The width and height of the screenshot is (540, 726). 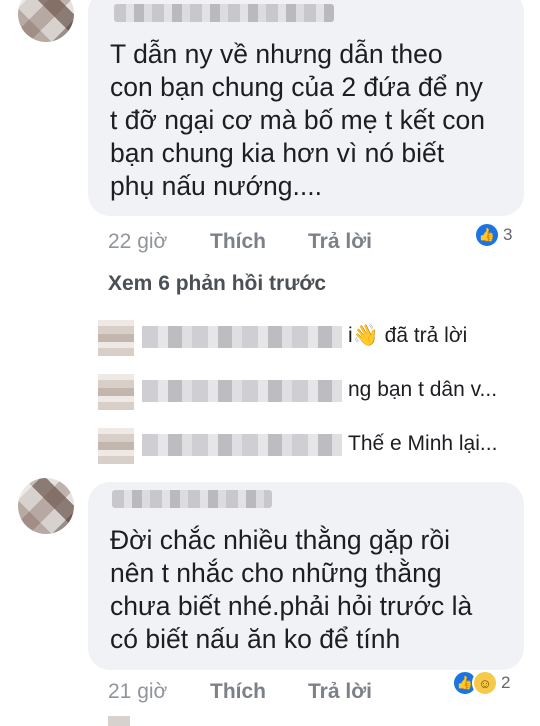 I want to click on comment-line: có biết nấu ăn ko để tính, so click(x=255, y=639).